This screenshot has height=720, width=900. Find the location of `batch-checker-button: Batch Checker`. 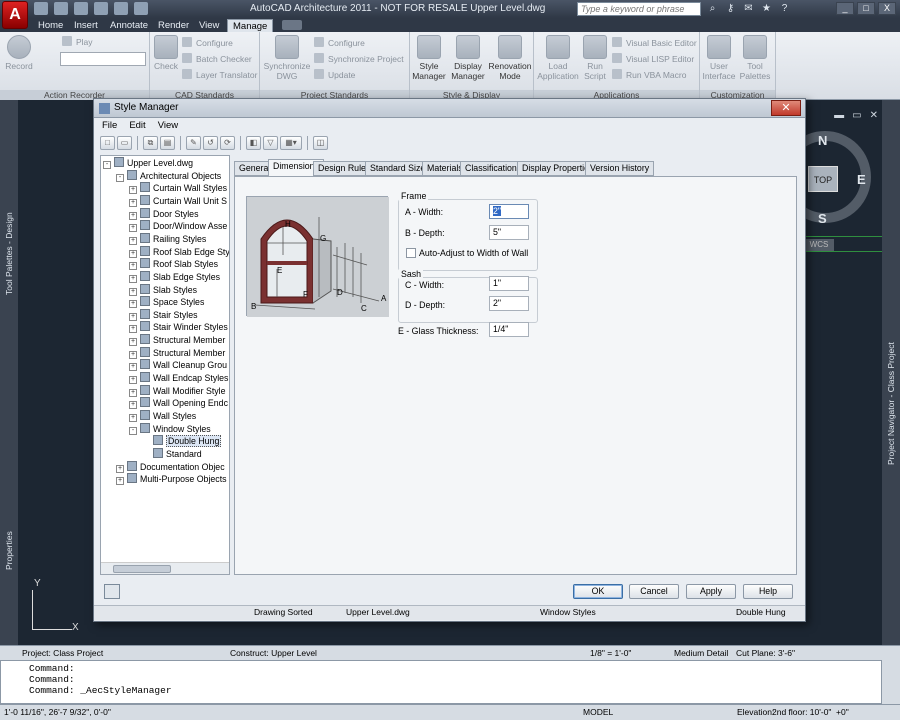

batch-checker-button: Batch Checker is located at coordinates (217, 59).